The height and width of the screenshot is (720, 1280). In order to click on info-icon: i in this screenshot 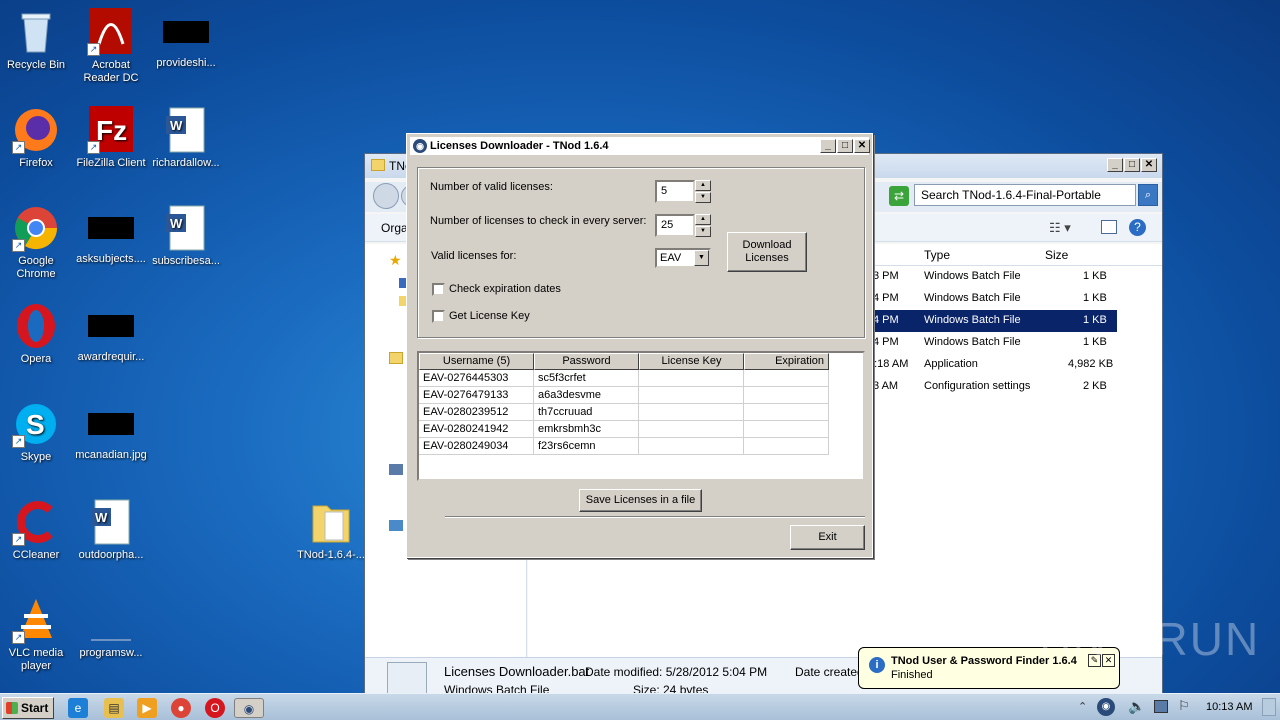, I will do `click(877, 665)`.